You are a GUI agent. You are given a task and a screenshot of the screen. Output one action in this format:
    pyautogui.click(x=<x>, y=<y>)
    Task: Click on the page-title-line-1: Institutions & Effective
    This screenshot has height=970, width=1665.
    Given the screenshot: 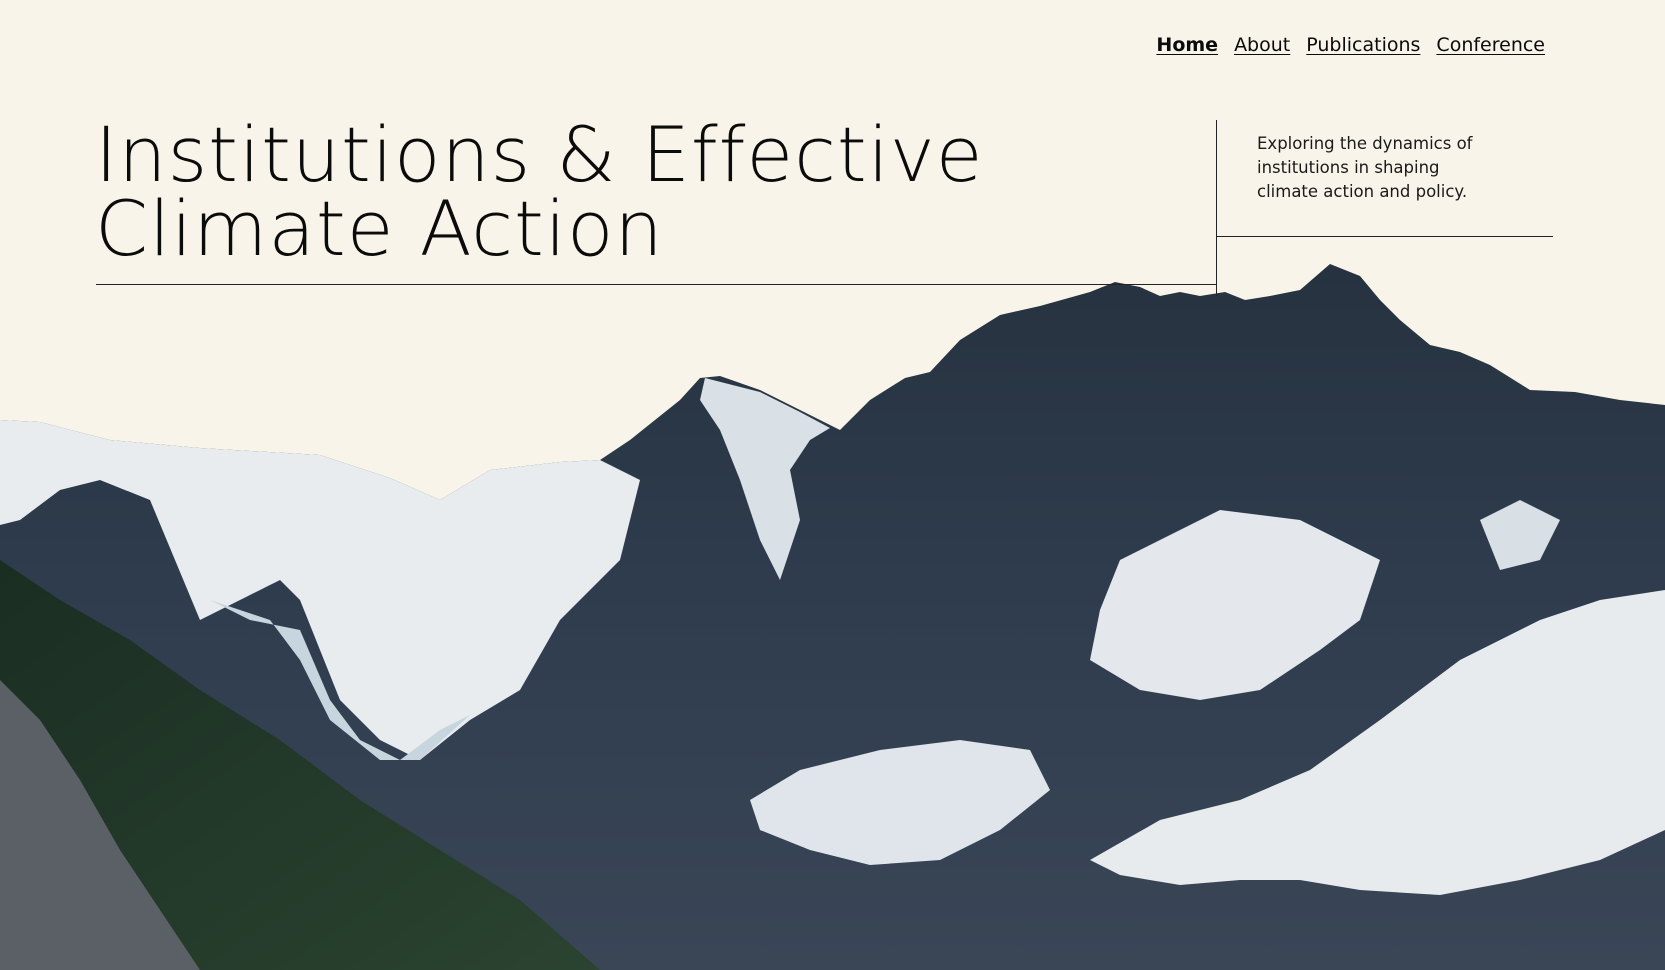 What is the action you would take?
    pyautogui.click(x=539, y=154)
    